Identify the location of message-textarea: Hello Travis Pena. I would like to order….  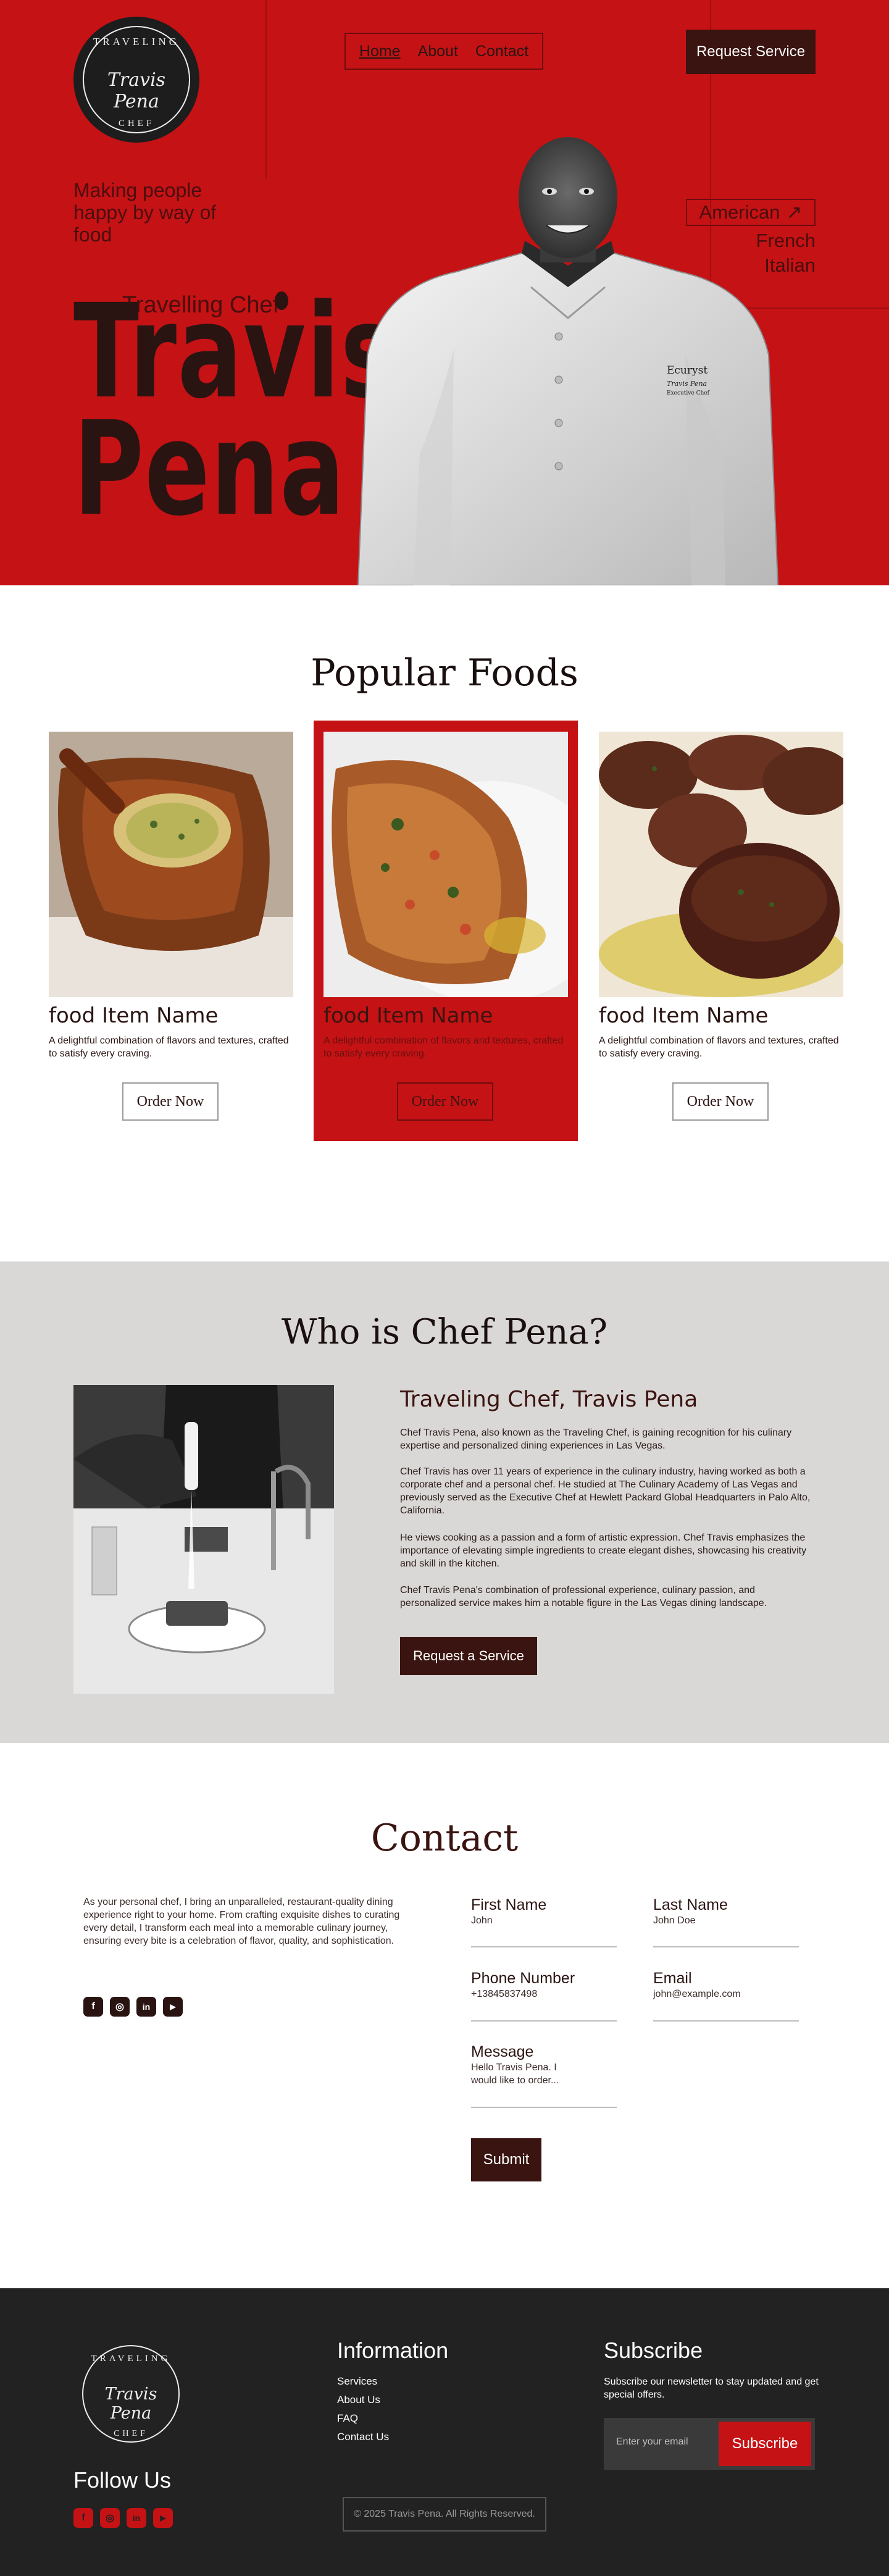
(523, 2074).